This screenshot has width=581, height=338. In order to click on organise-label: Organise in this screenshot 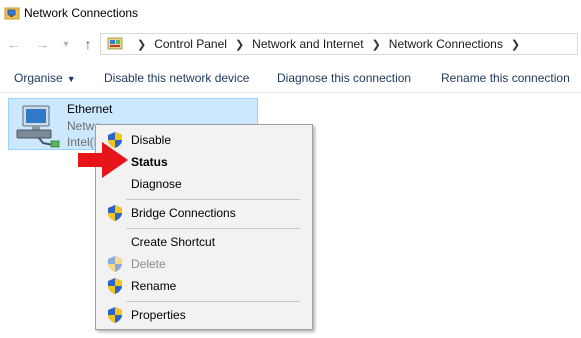, I will do `click(38, 78)`.